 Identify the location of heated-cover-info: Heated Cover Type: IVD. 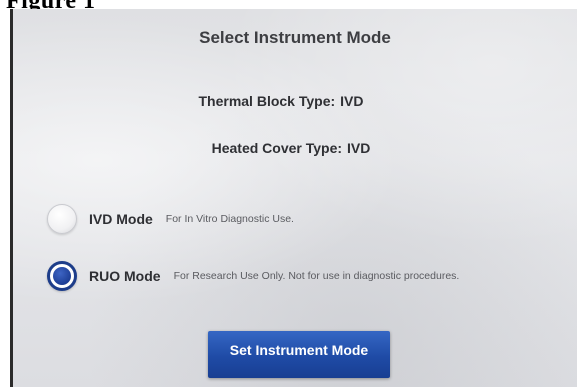
(293, 148).